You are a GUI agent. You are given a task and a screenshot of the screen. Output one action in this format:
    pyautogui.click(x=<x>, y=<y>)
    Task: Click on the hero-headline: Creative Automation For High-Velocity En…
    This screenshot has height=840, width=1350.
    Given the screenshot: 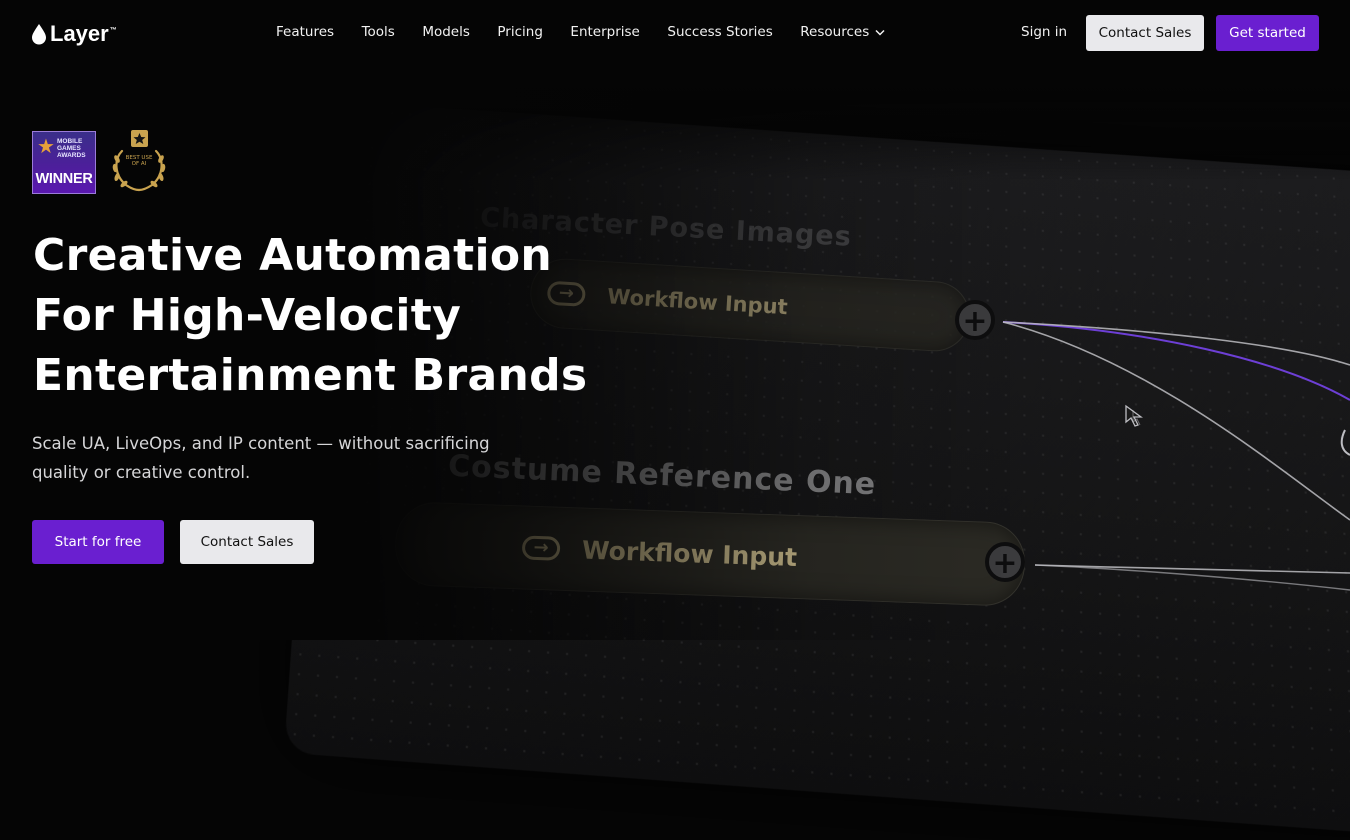 What is the action you would take?
    pyautogui.click(x=310, y=316)
    